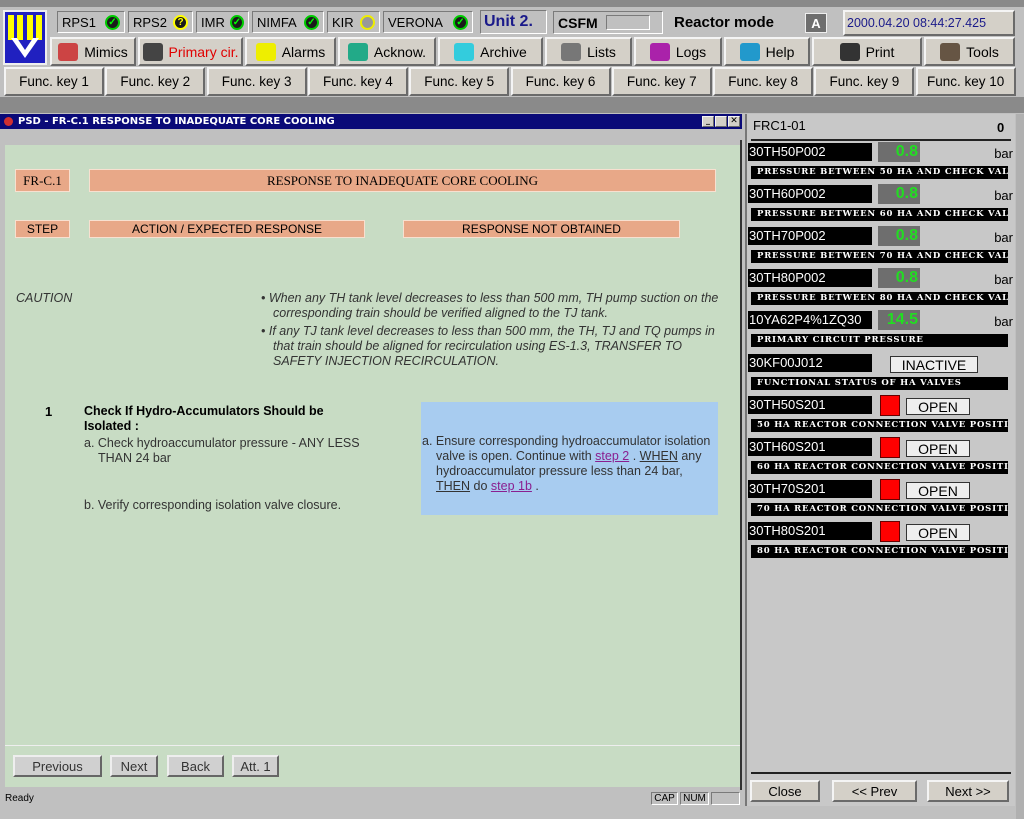  Describe the element at coordinates (155, 81) in the screenshot. I see `func-key-2: Func. key 2` at that location.